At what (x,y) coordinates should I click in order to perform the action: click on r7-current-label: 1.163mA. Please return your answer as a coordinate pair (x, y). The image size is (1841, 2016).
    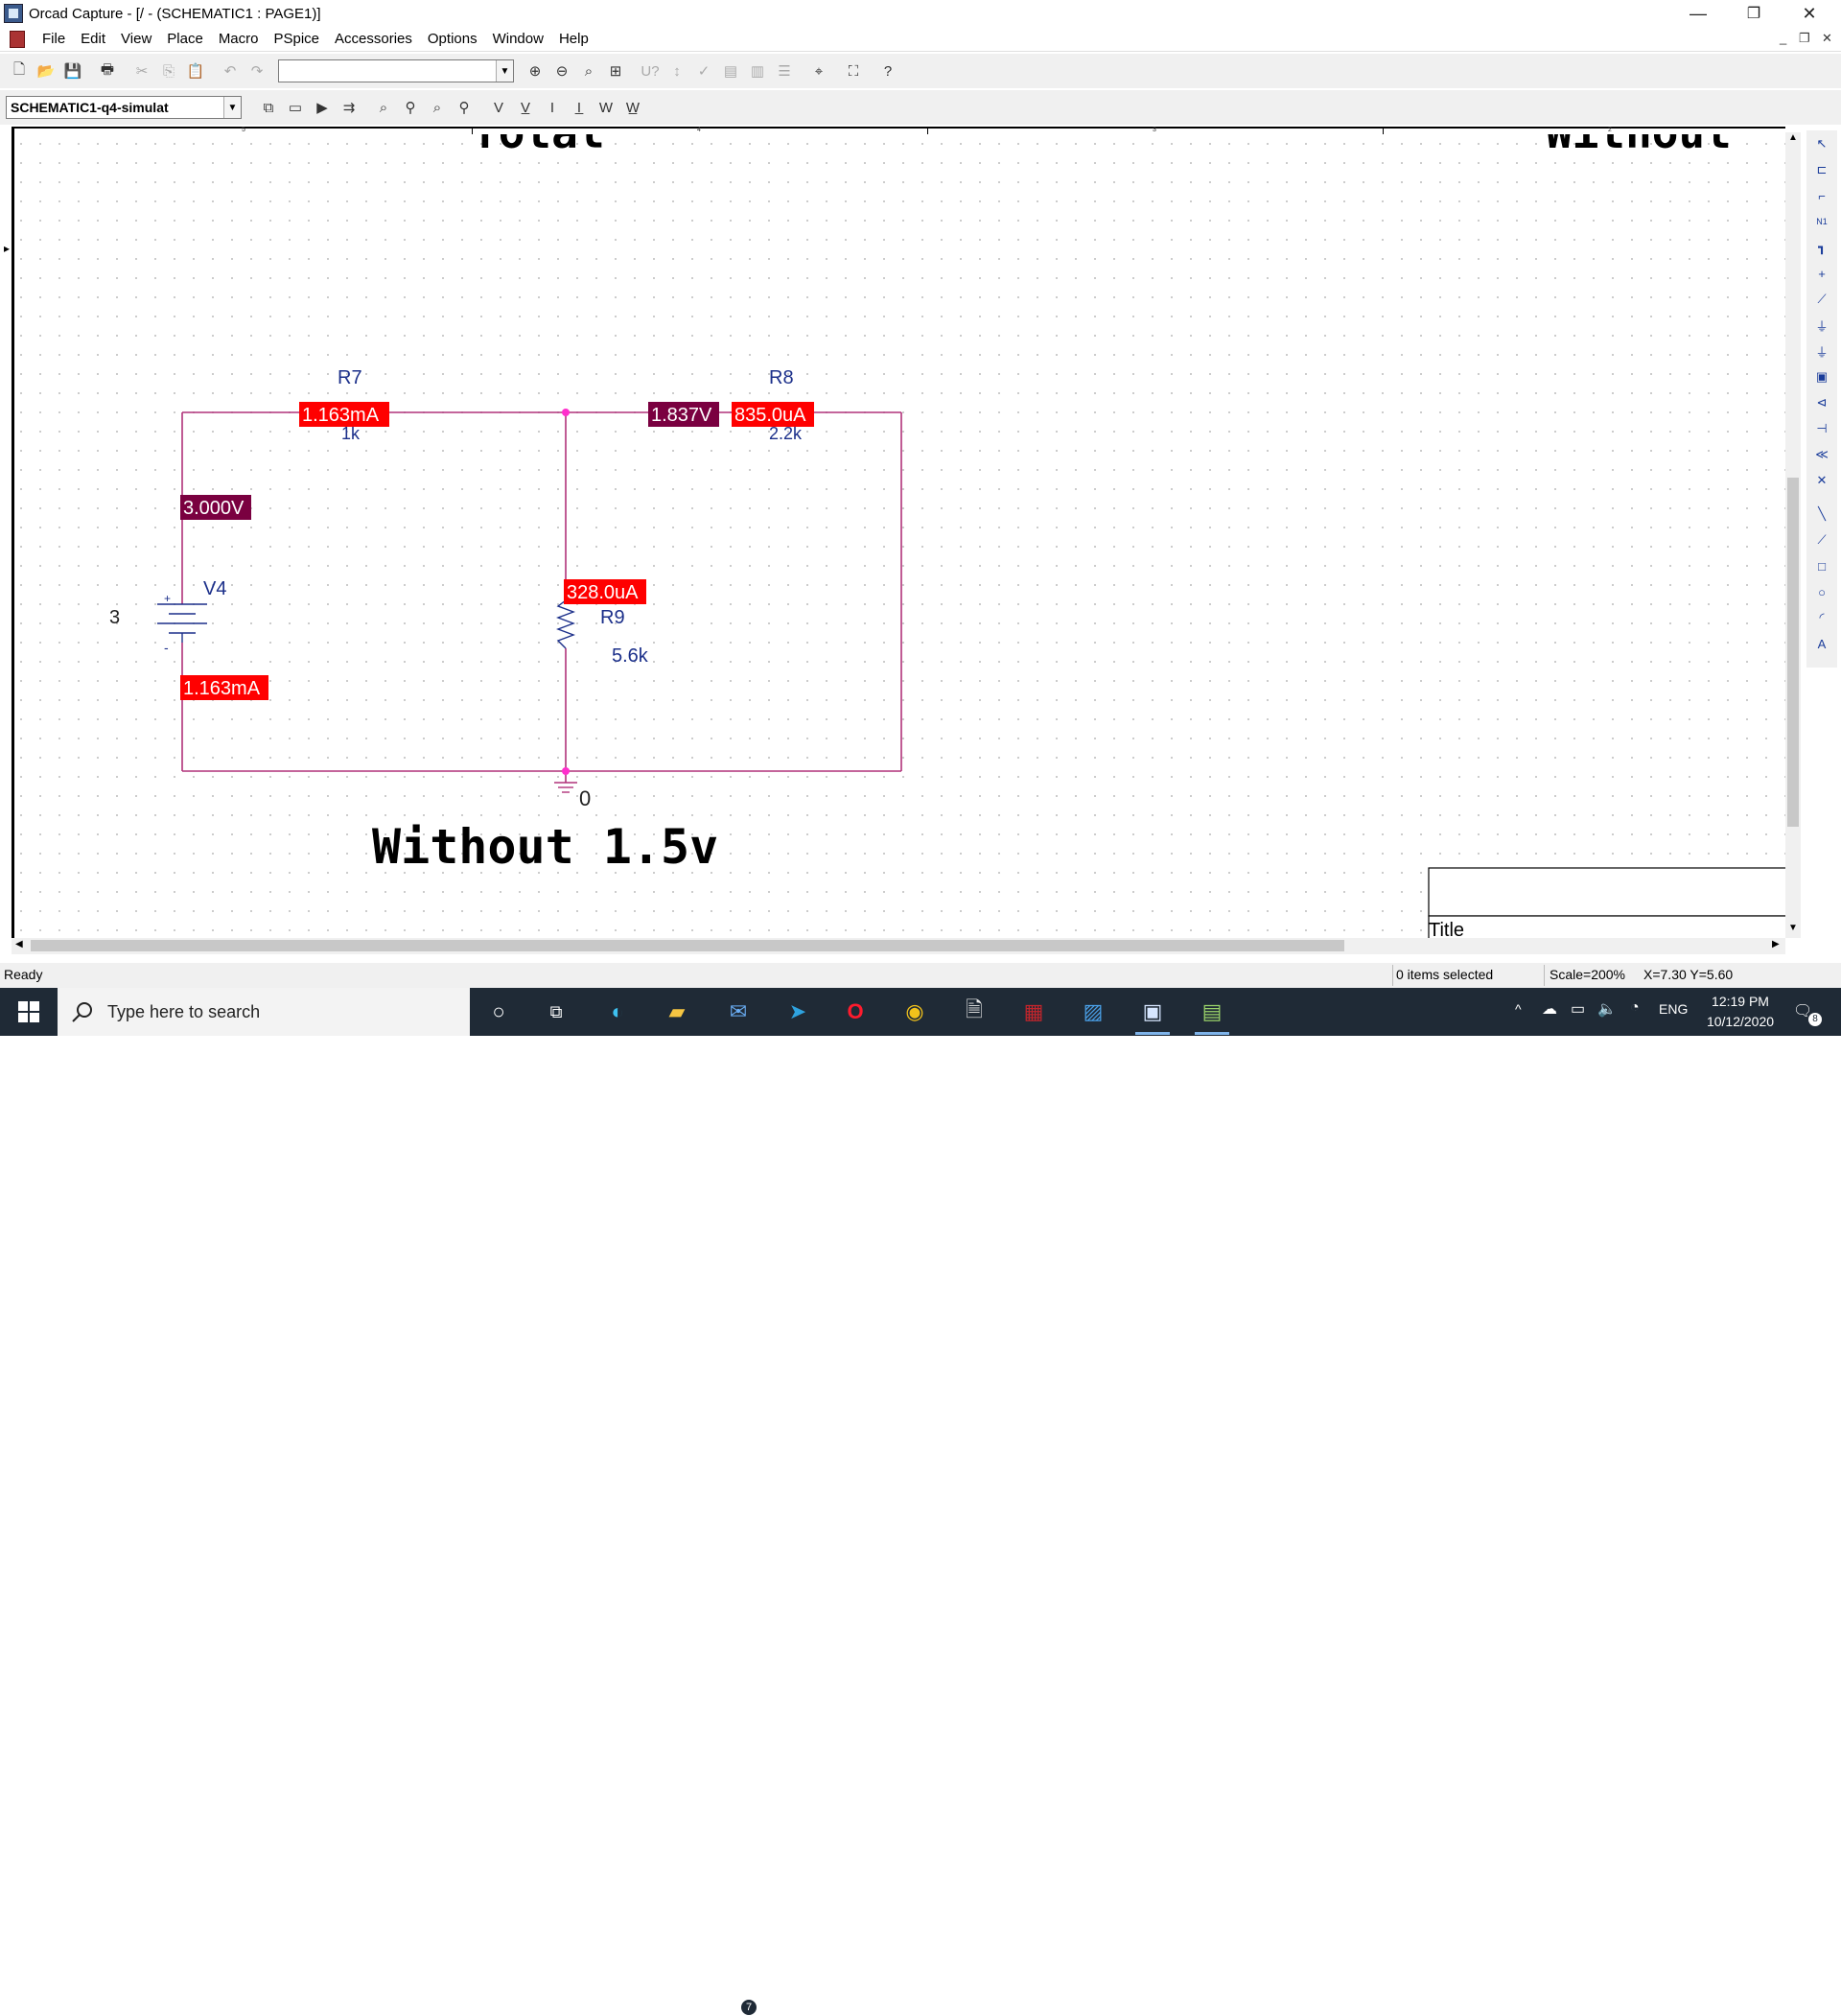
    Looking at the image, I should click on (341, 415).